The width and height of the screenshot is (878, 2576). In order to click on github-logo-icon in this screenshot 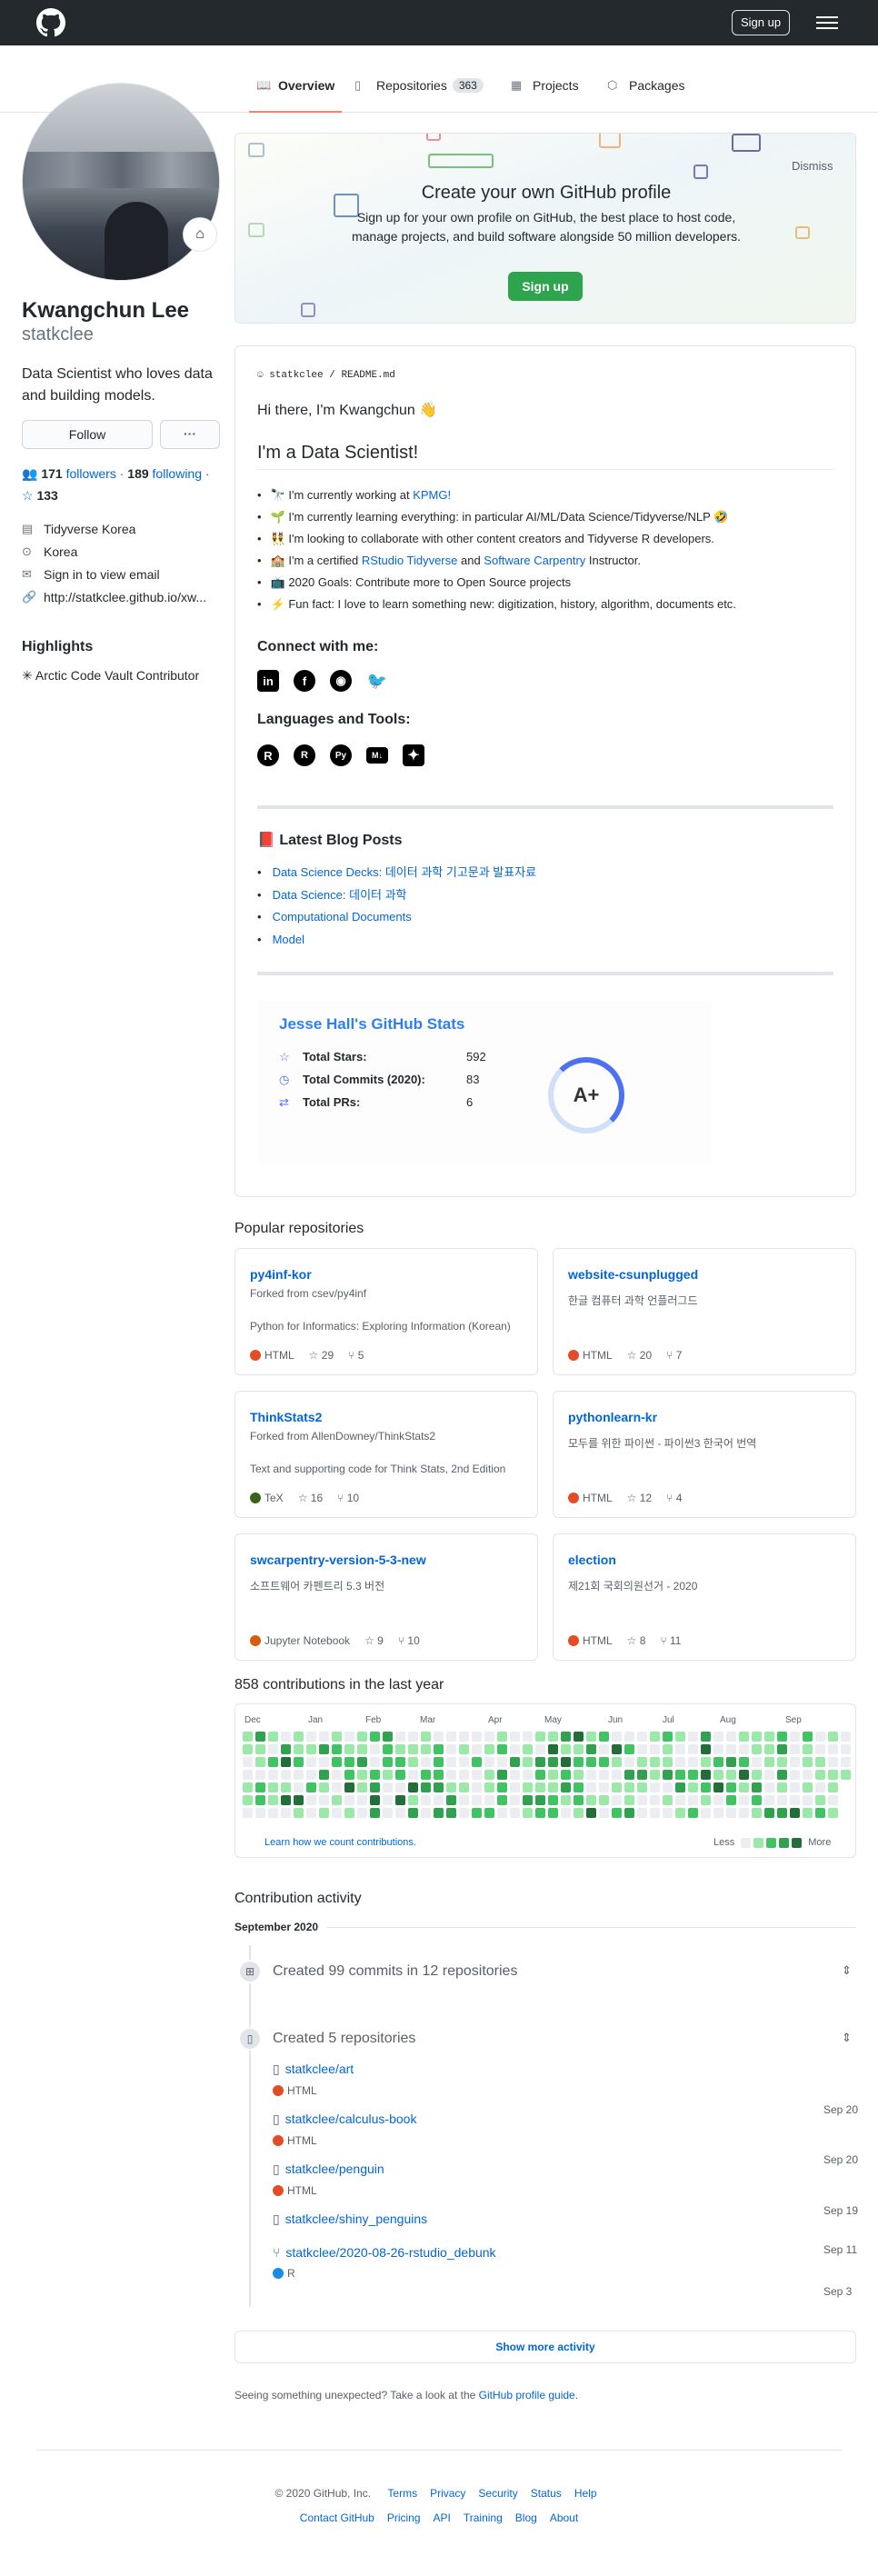, I will do `click(50, 22)`.